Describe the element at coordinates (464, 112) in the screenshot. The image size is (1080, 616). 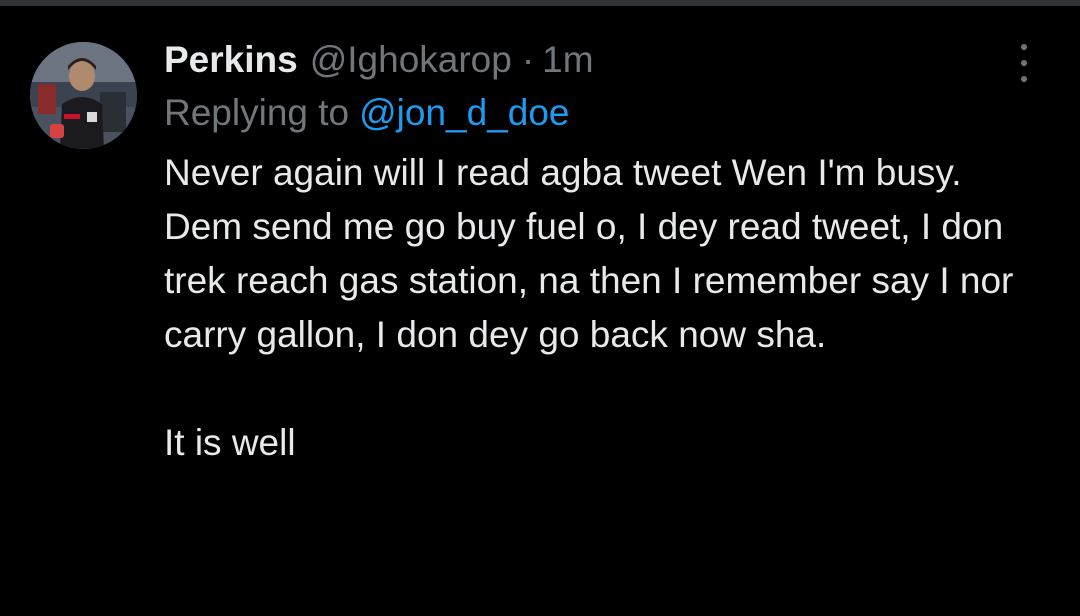
I see `replying-to-user-link: @jon_d_doe` at that location.